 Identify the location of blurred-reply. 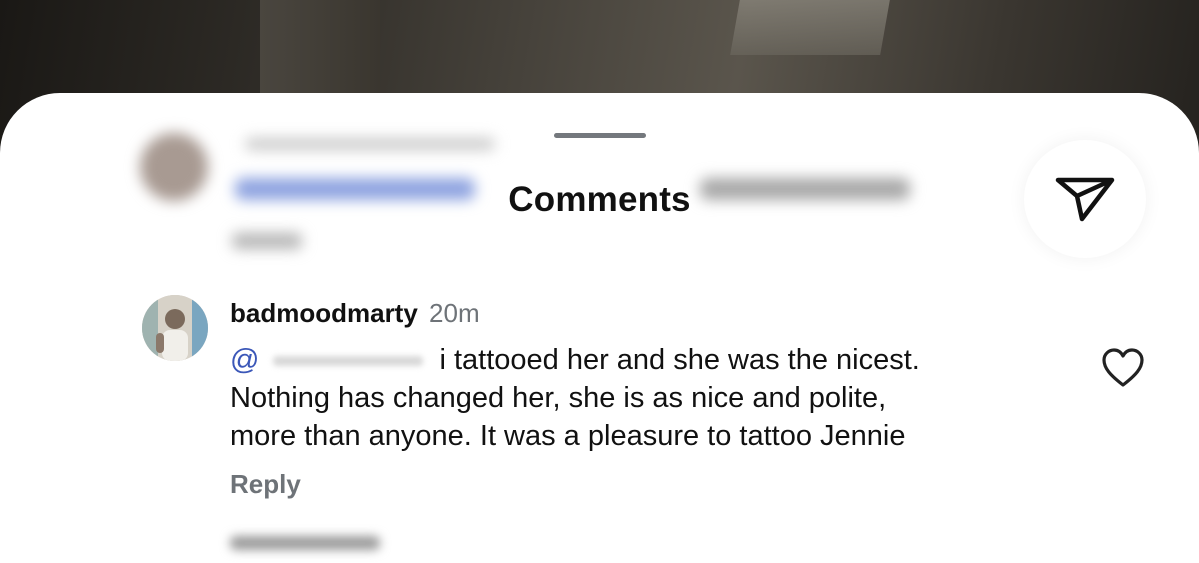
(267, 241).